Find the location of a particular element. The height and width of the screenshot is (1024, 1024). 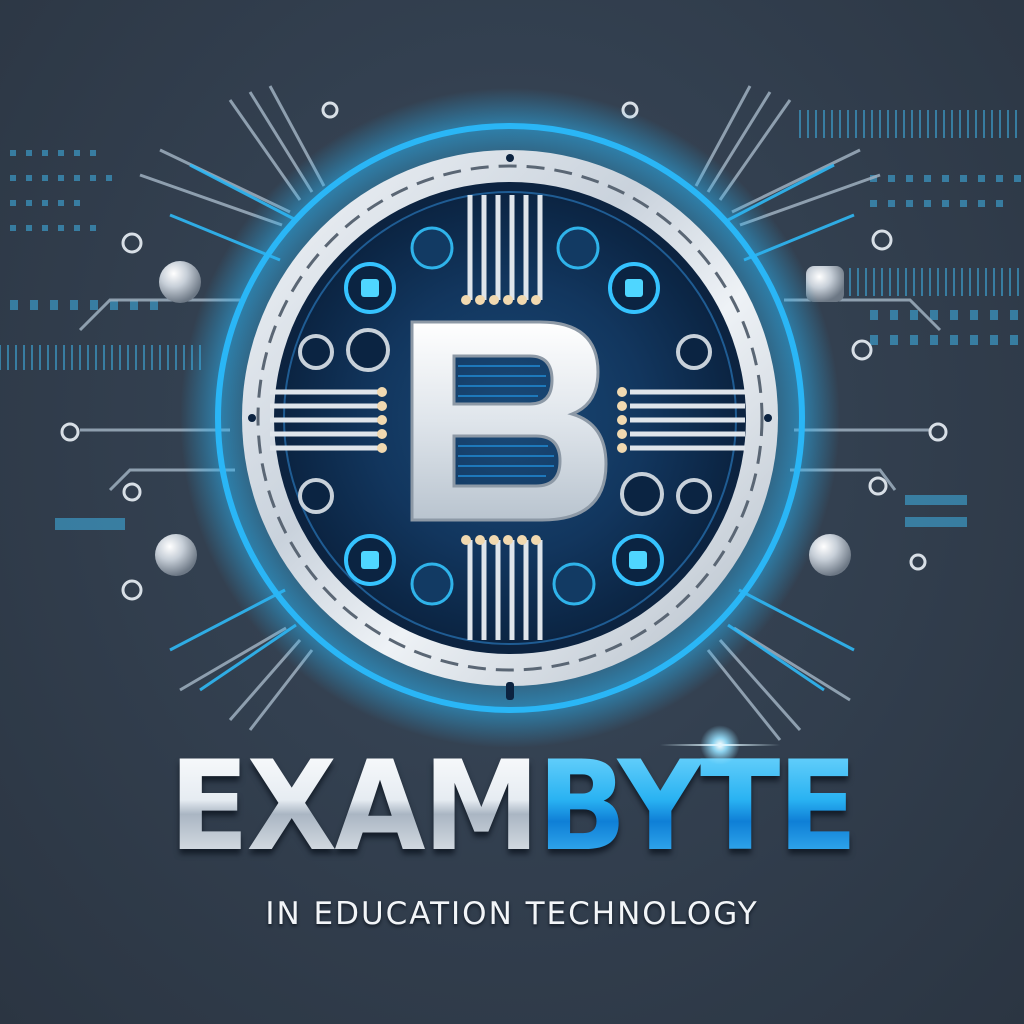

wordmark-exam: EXAM is located at coordinates (354, 807).